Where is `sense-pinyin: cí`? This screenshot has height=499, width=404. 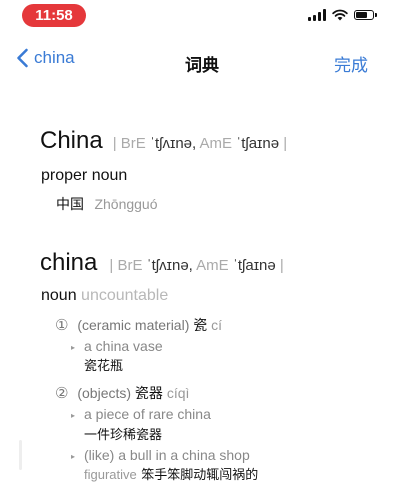
sense-pinyin: cí is located at coordinates (217, 325).